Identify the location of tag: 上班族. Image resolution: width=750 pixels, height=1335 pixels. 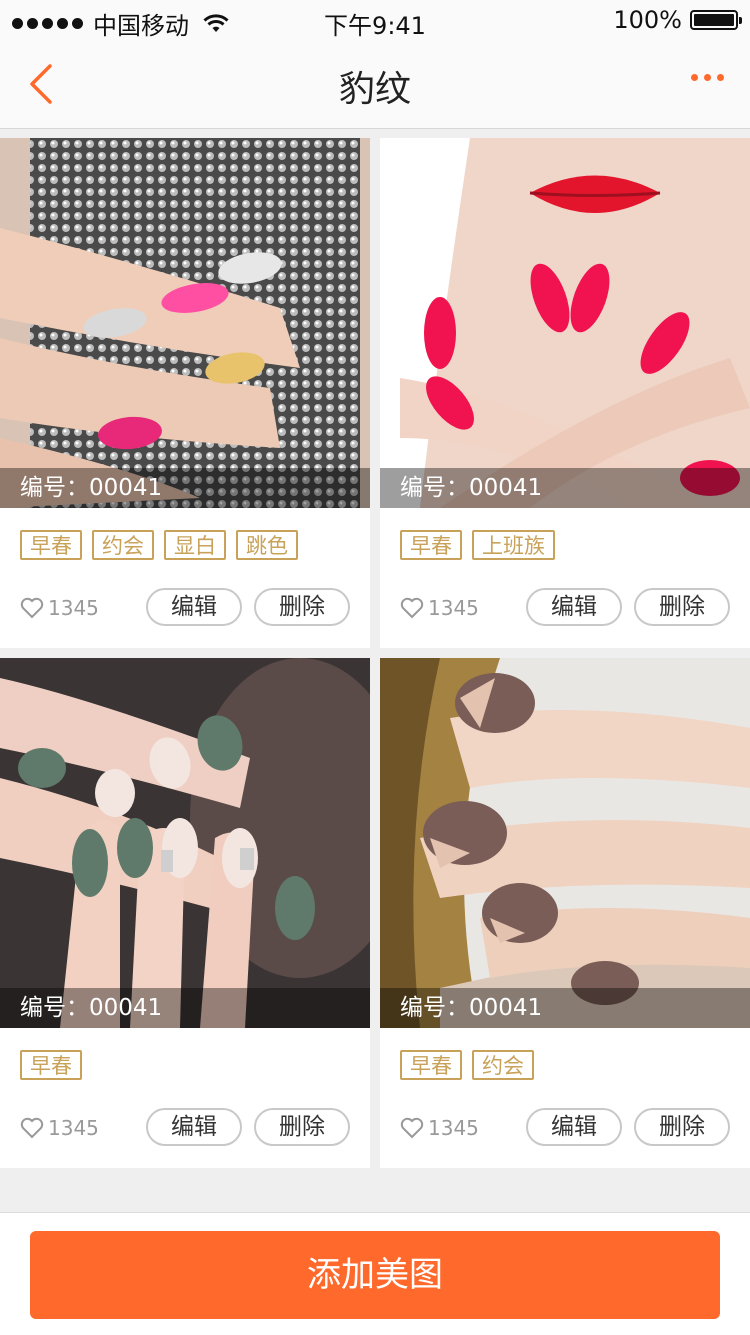
(513, 545).